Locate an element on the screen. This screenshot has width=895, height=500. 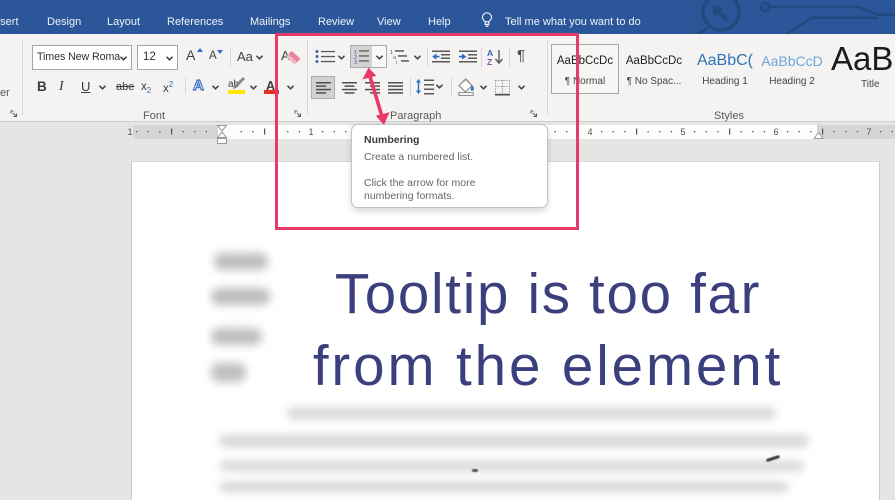
svg-text: 7 is located at coordinates (868, 132).